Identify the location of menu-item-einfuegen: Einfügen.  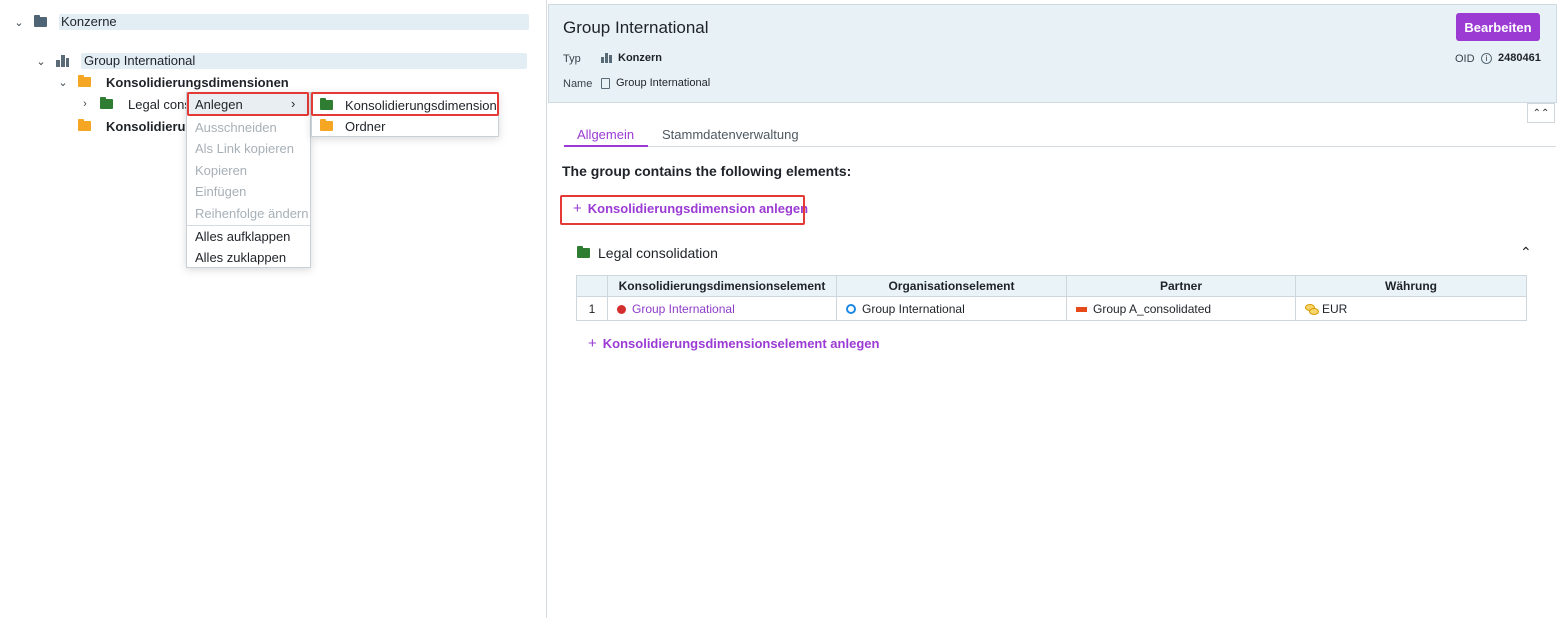
(220, 191).